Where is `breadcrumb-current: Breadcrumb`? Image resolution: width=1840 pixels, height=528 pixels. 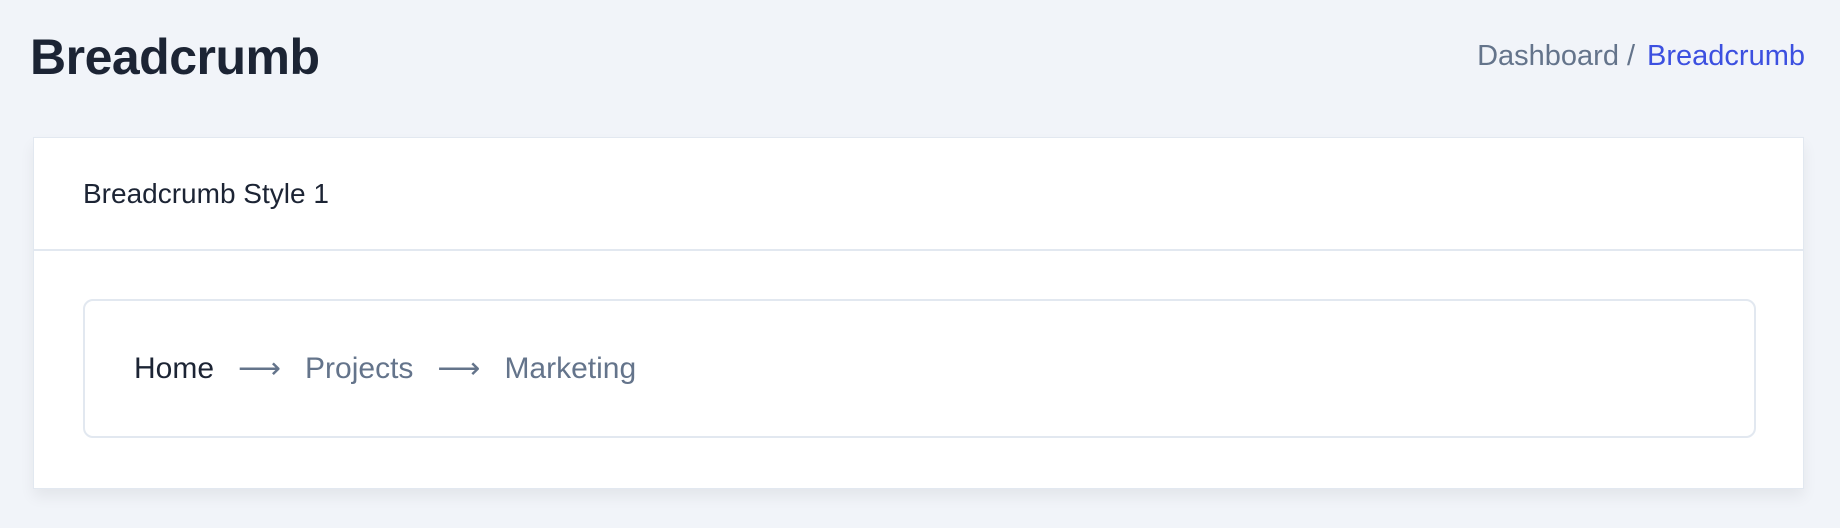
breadcrumb-current: Breadcrumb is located at coordinates (1726, 56).